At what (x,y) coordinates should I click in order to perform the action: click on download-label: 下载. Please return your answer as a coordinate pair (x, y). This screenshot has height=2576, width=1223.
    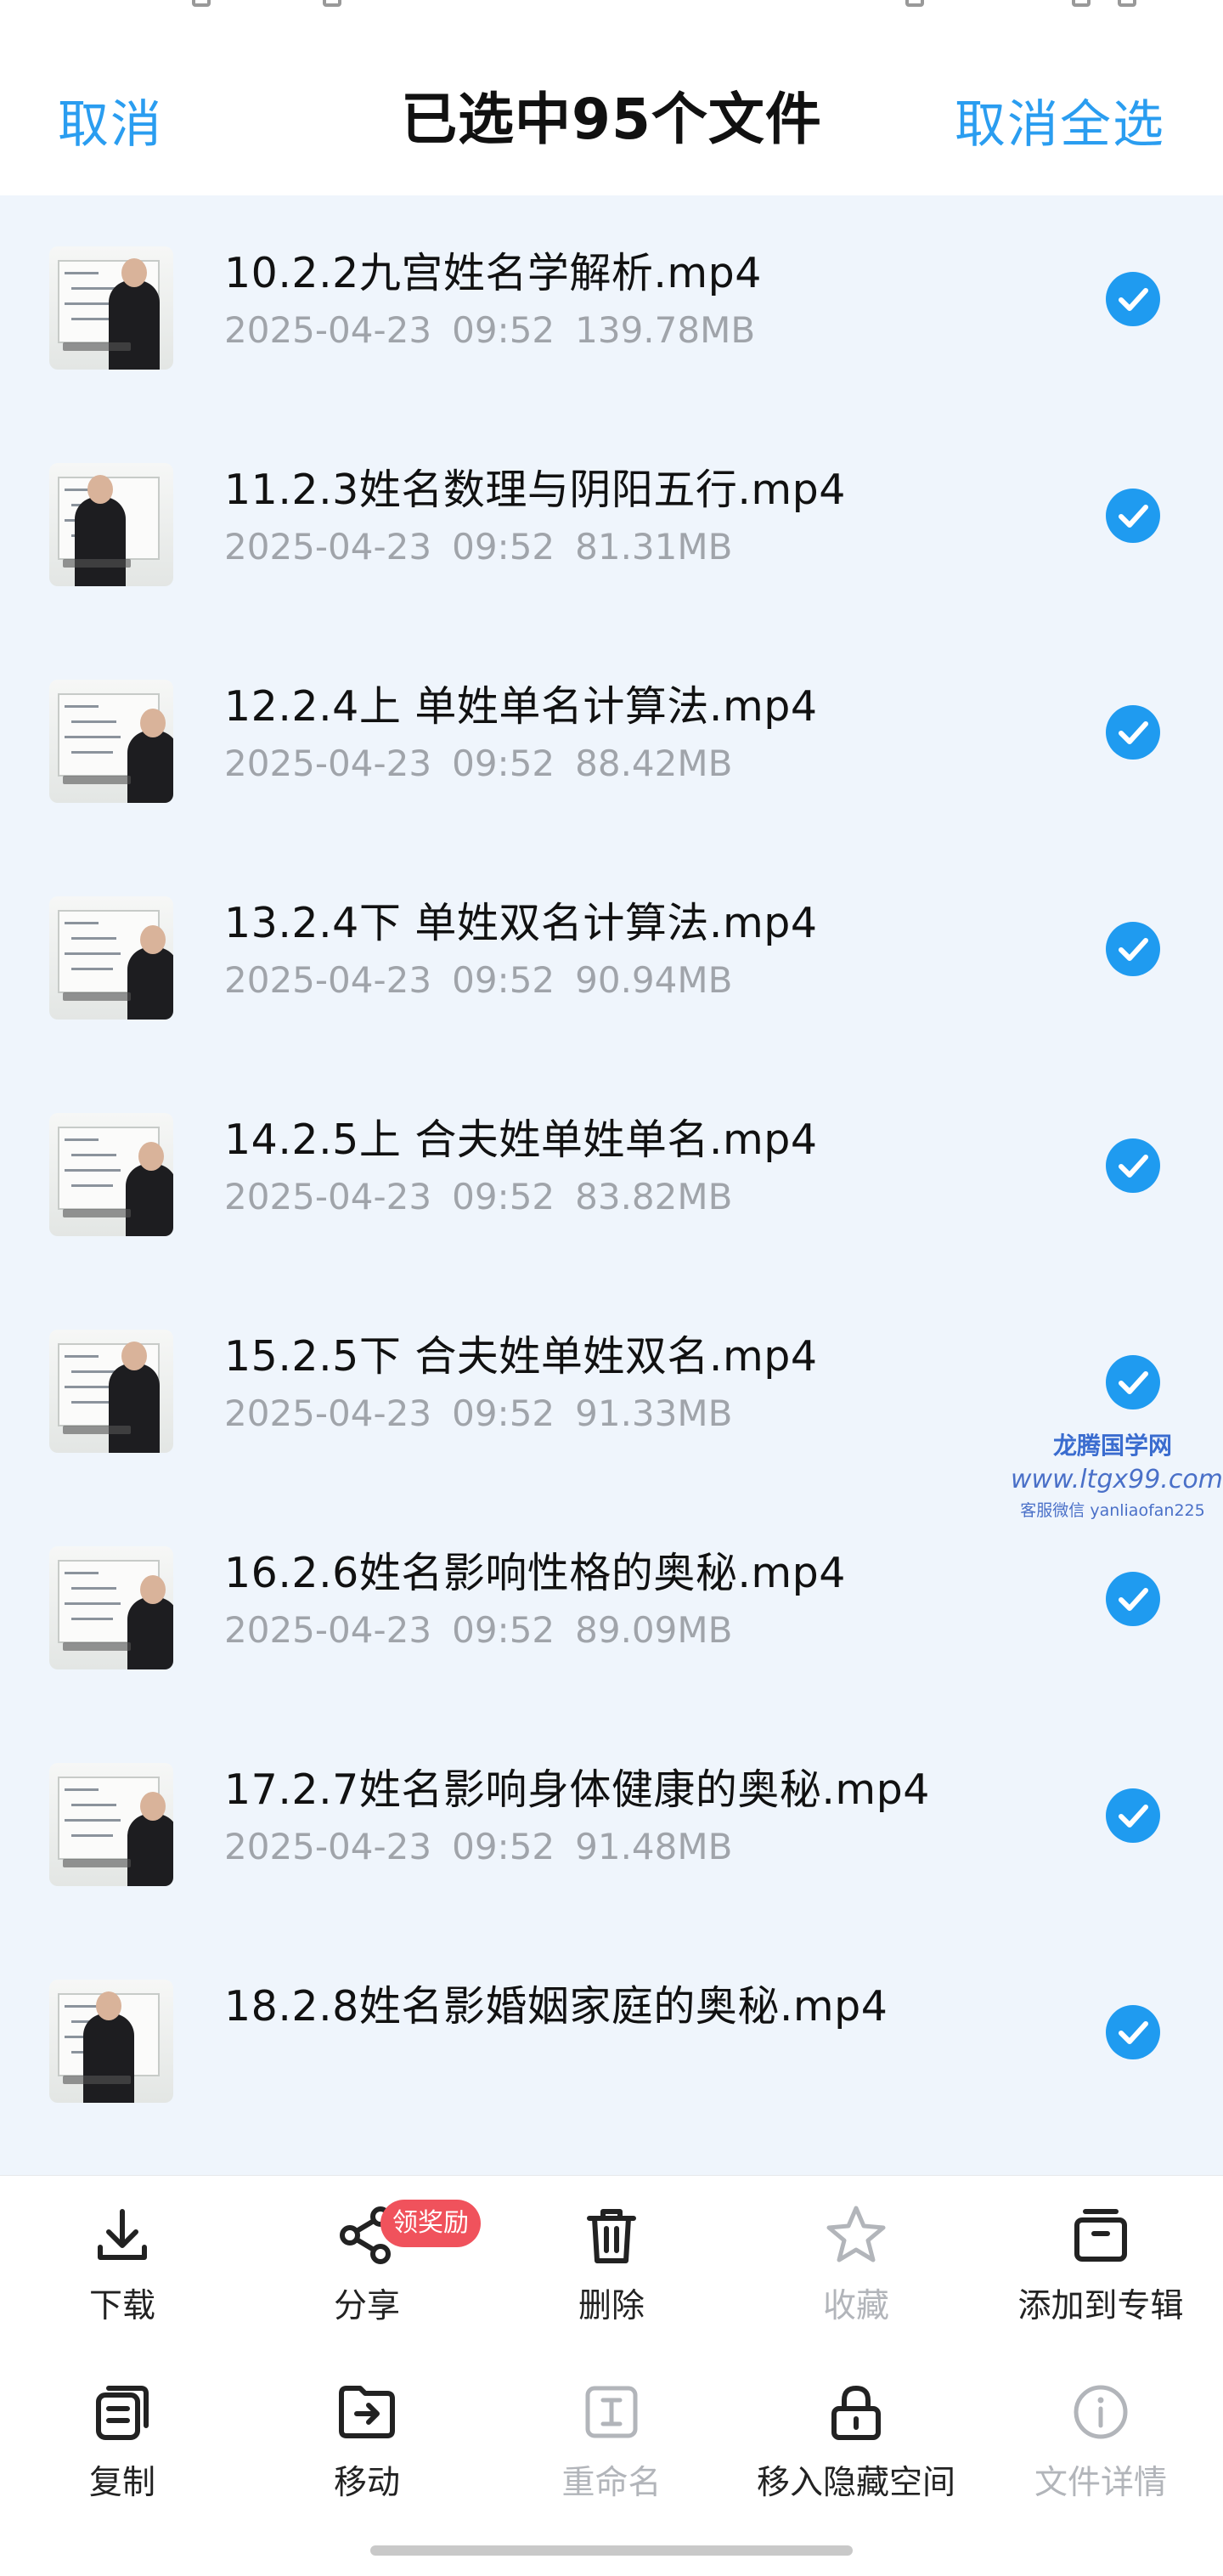
    Looking at the image, I should click on (121, 2306).